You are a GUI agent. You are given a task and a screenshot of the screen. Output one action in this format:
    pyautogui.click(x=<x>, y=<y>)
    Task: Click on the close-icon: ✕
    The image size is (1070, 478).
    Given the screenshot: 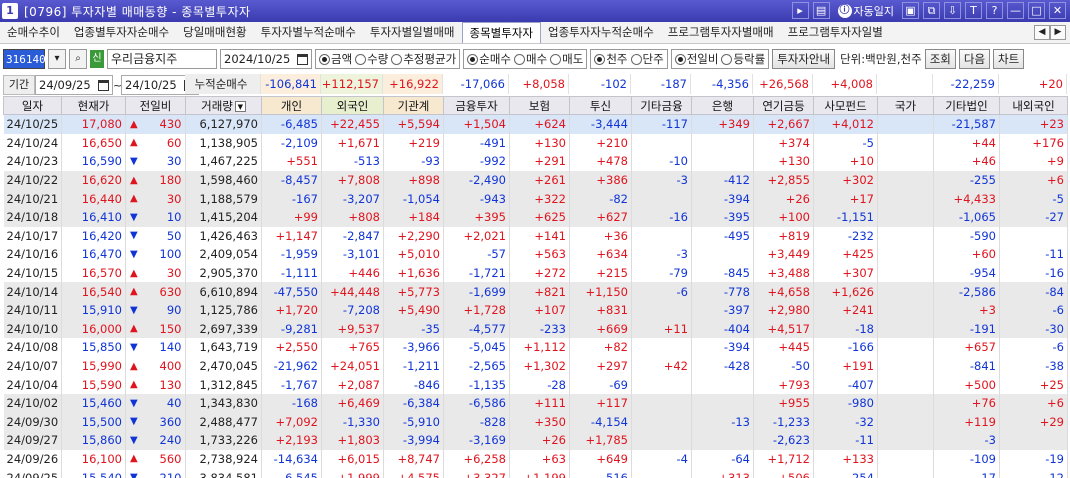 What is the action you would take?
    pyautogui.click(x=1057, y=10)
    